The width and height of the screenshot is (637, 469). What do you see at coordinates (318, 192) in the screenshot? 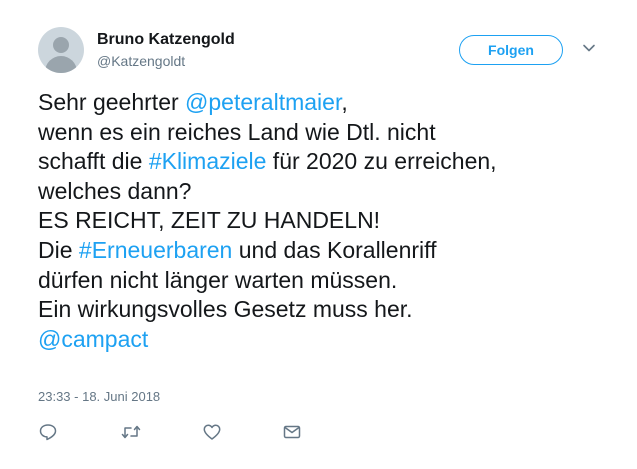
I see `tweet-text-line: welches dann?` at bounding box center [318, 192].